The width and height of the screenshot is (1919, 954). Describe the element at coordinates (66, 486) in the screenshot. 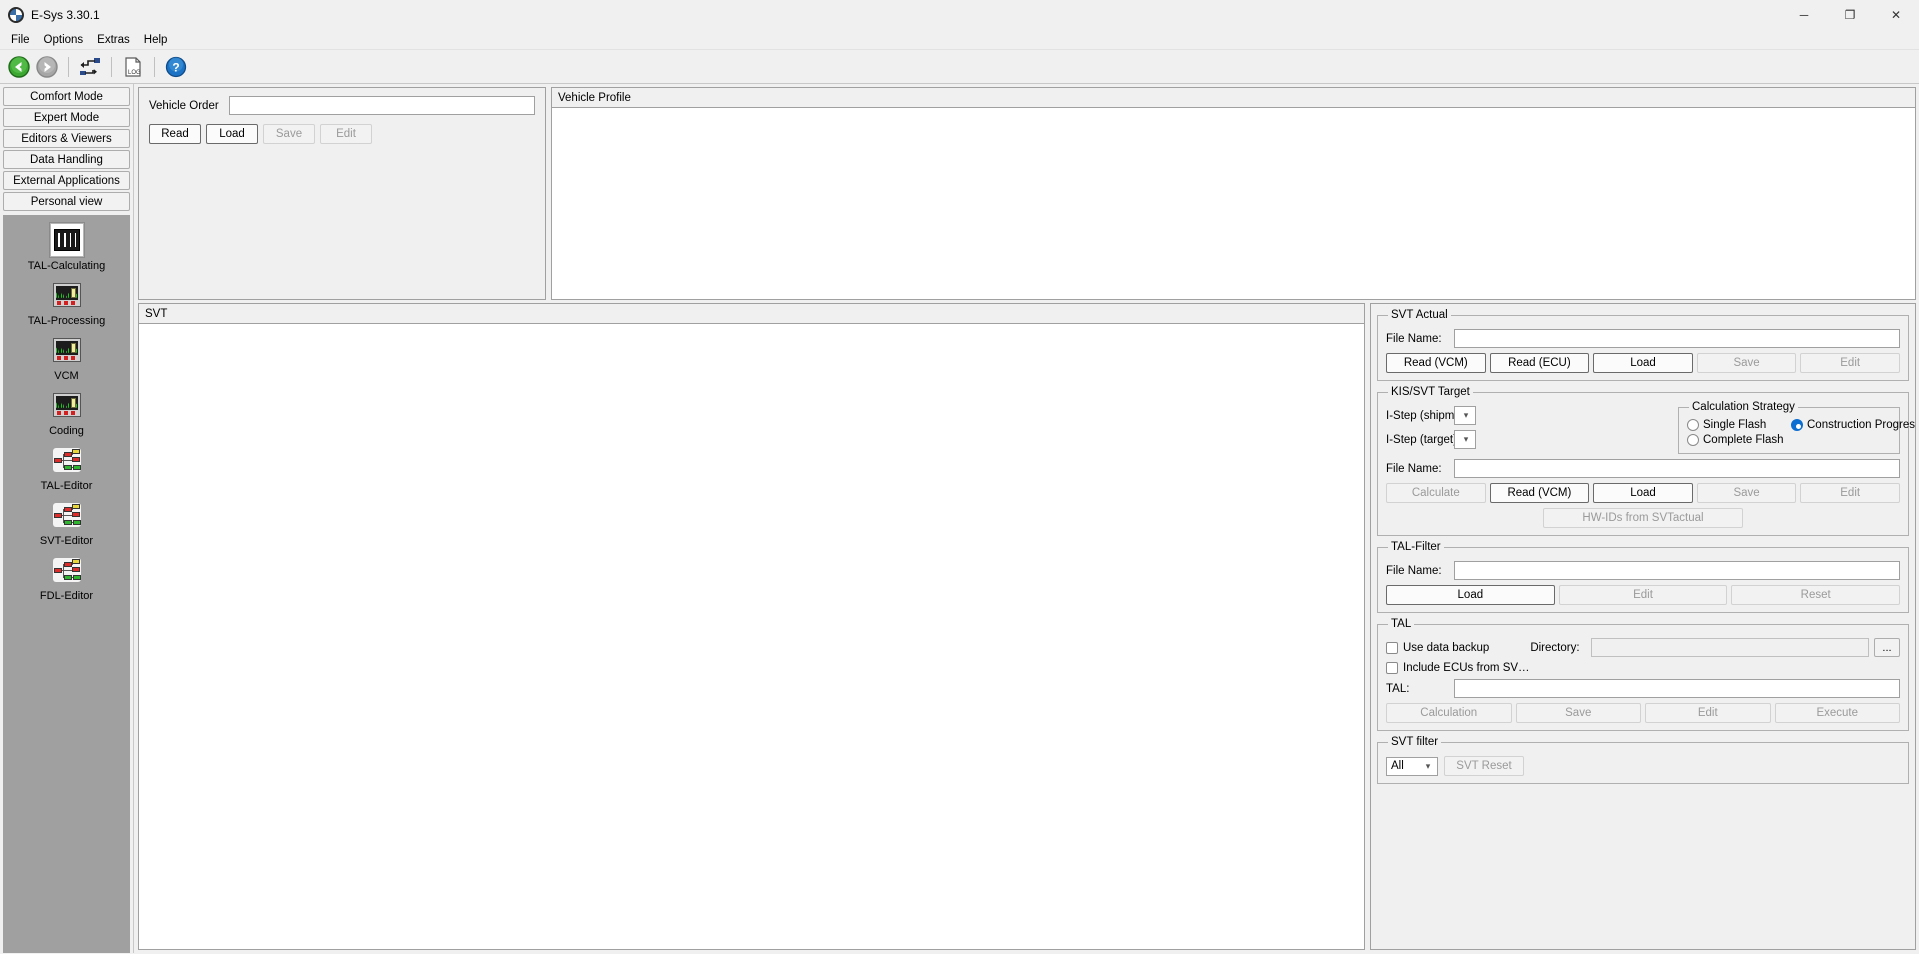

I see `sidebar-item-label: TAL-Editor` at that location.